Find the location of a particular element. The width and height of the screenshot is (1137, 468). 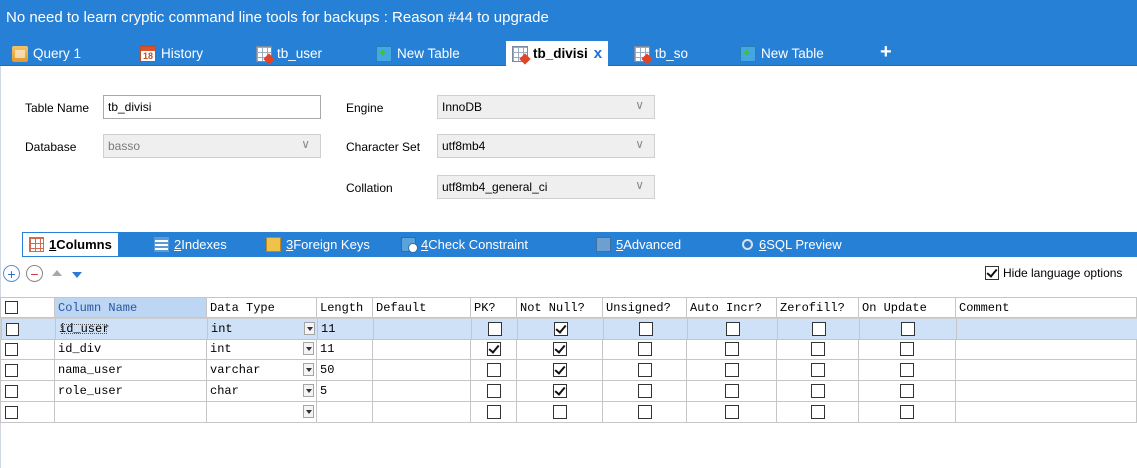

header-data-type: Data Type is located at coordinates (262, 307).